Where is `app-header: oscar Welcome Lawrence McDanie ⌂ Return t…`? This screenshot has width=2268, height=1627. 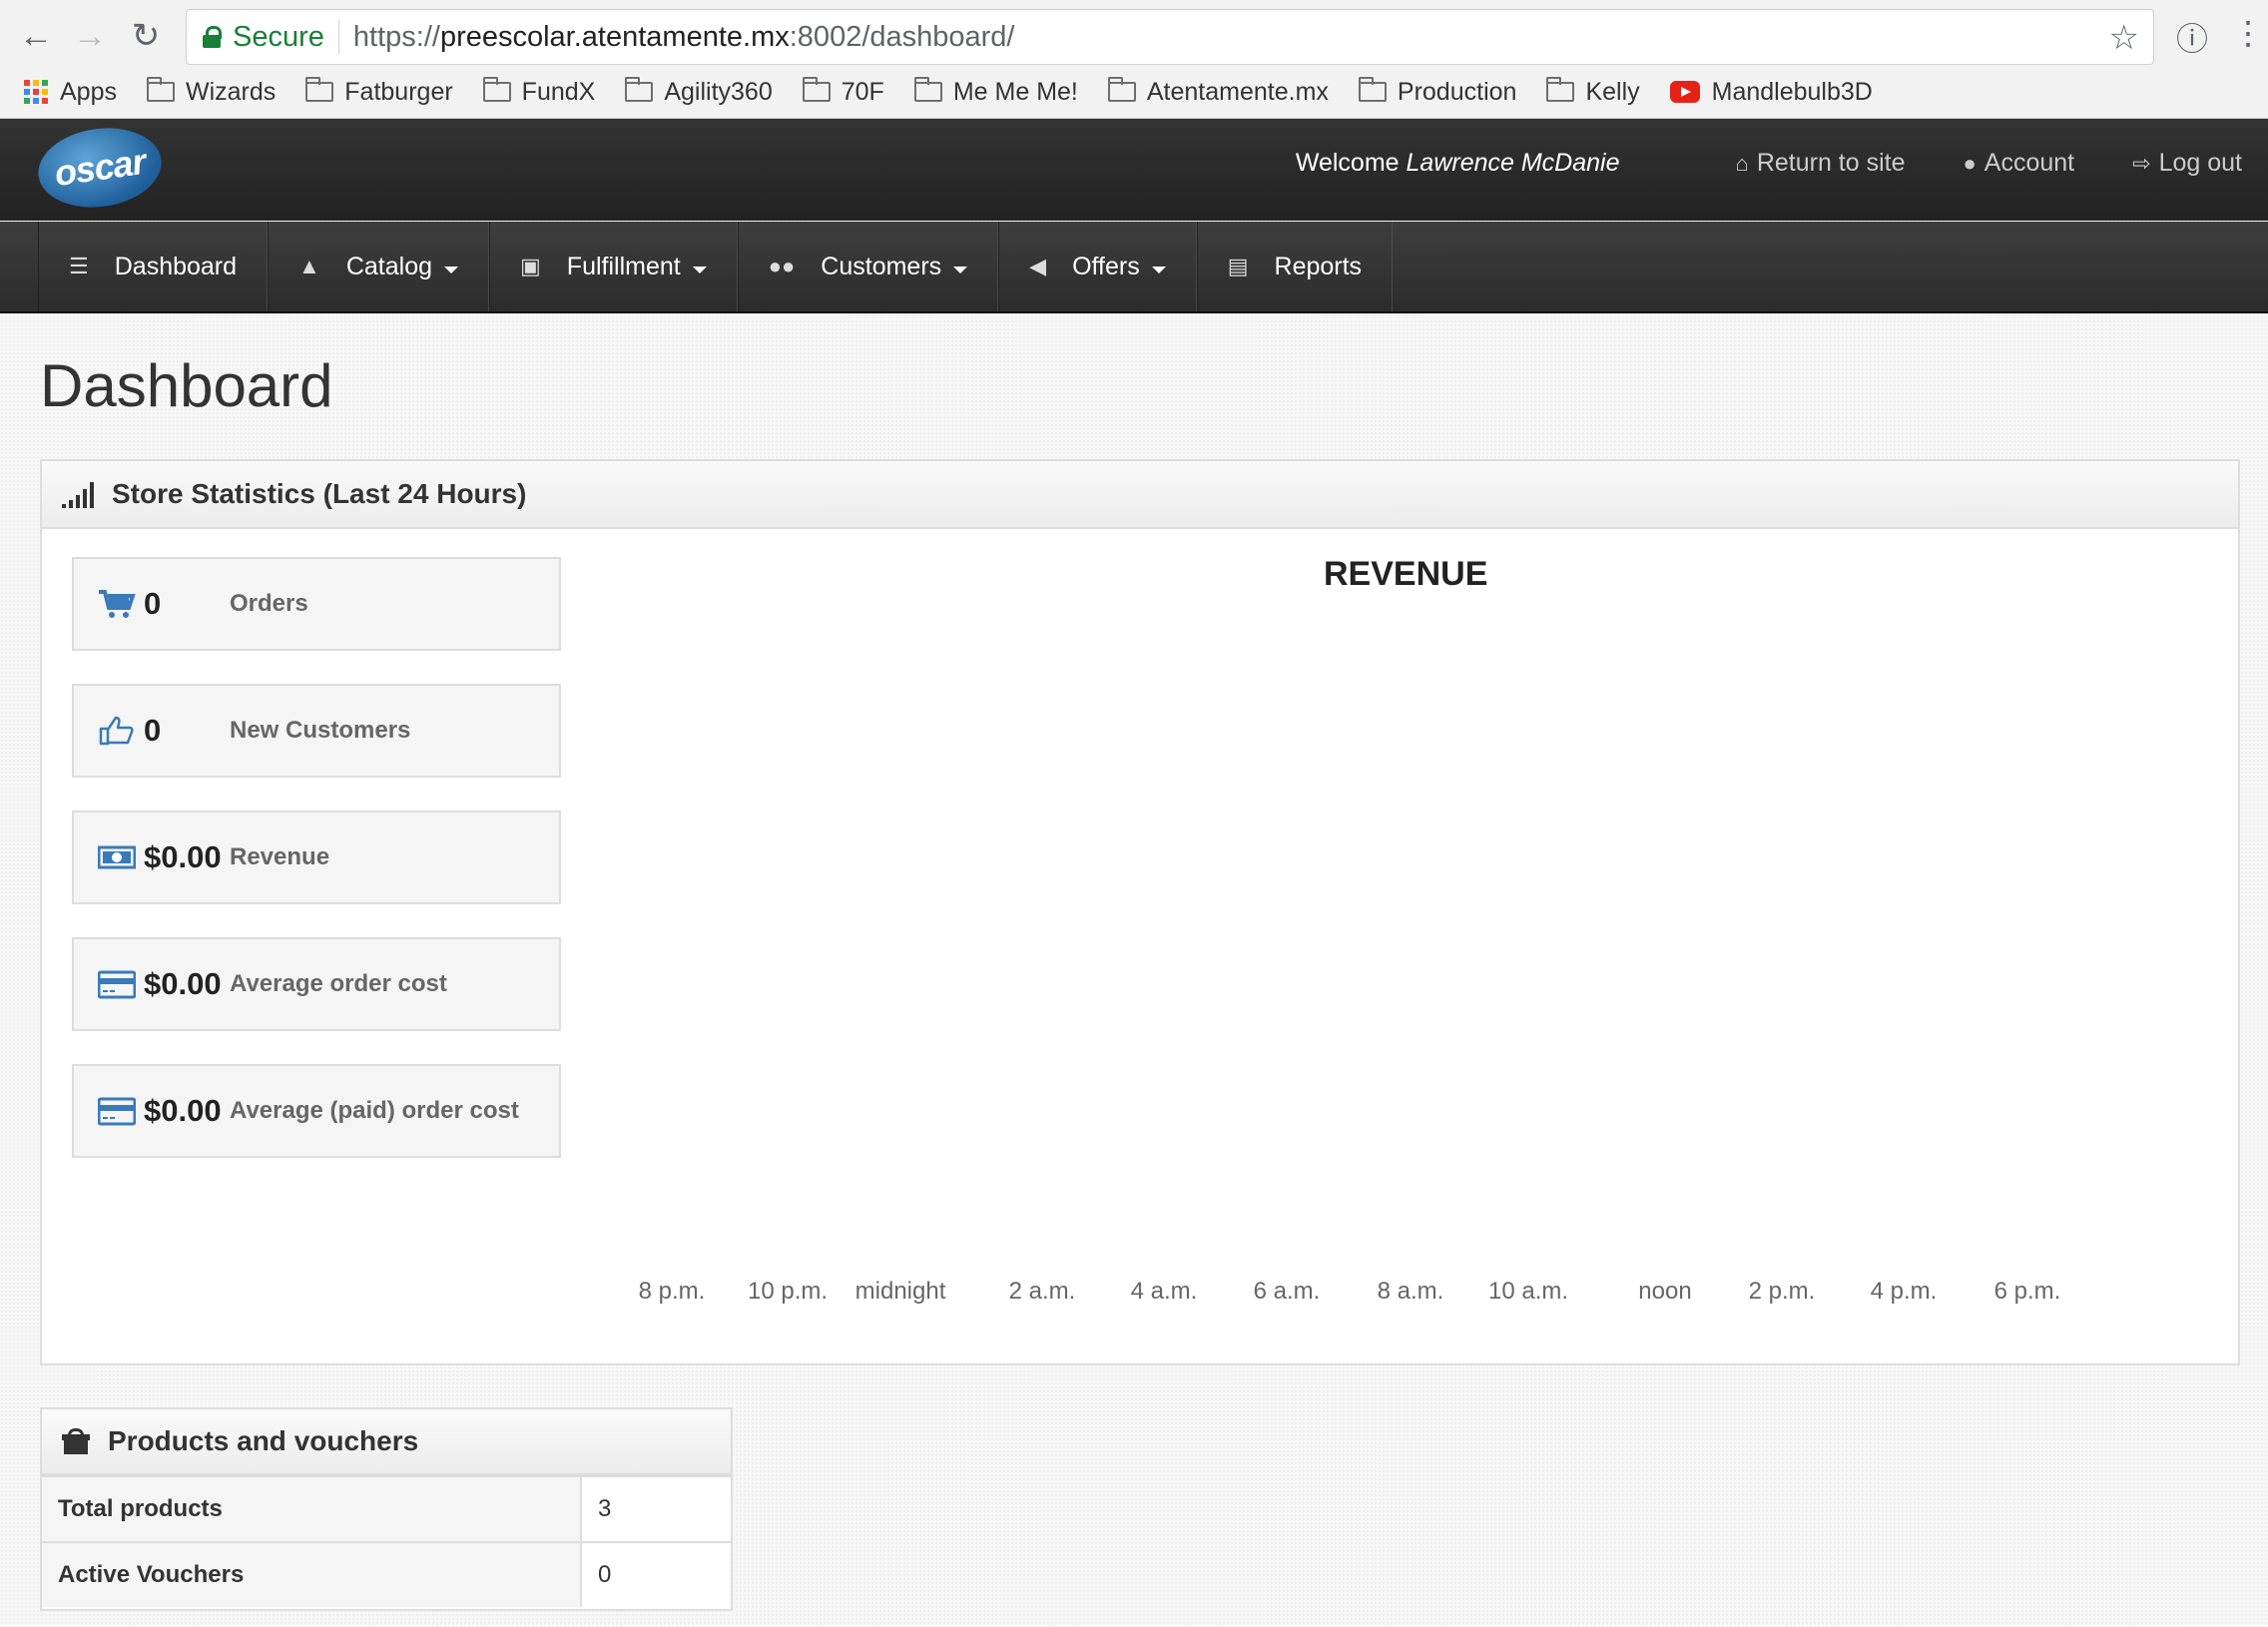 app-header: oscar Welcome Lawrence McDanie ⌂ Return t… is located at coordinates (1134, 170).